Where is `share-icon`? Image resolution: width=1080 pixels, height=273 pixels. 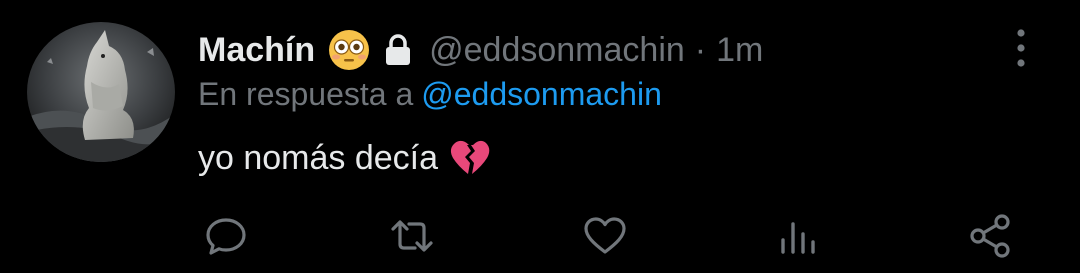
share-icon is located at coordinates (990, 236).